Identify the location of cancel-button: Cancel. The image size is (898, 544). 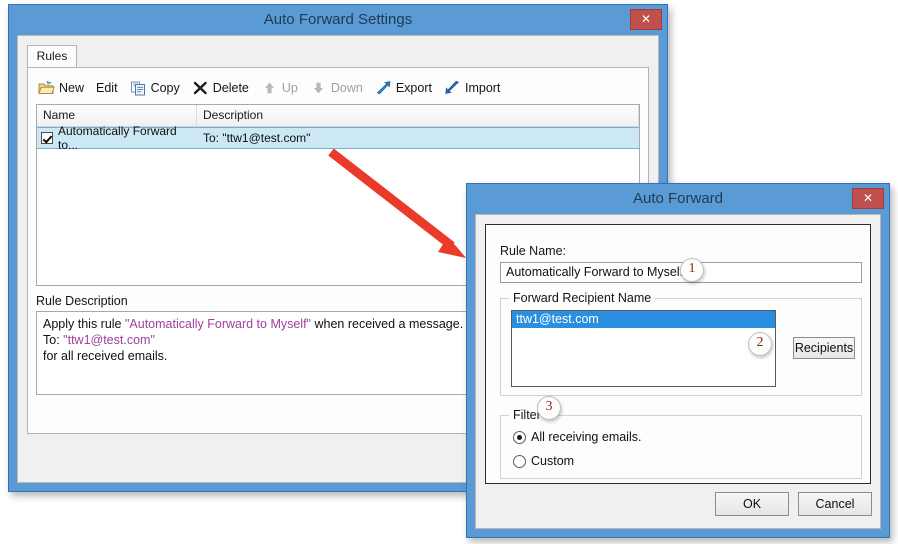
(835, 504).